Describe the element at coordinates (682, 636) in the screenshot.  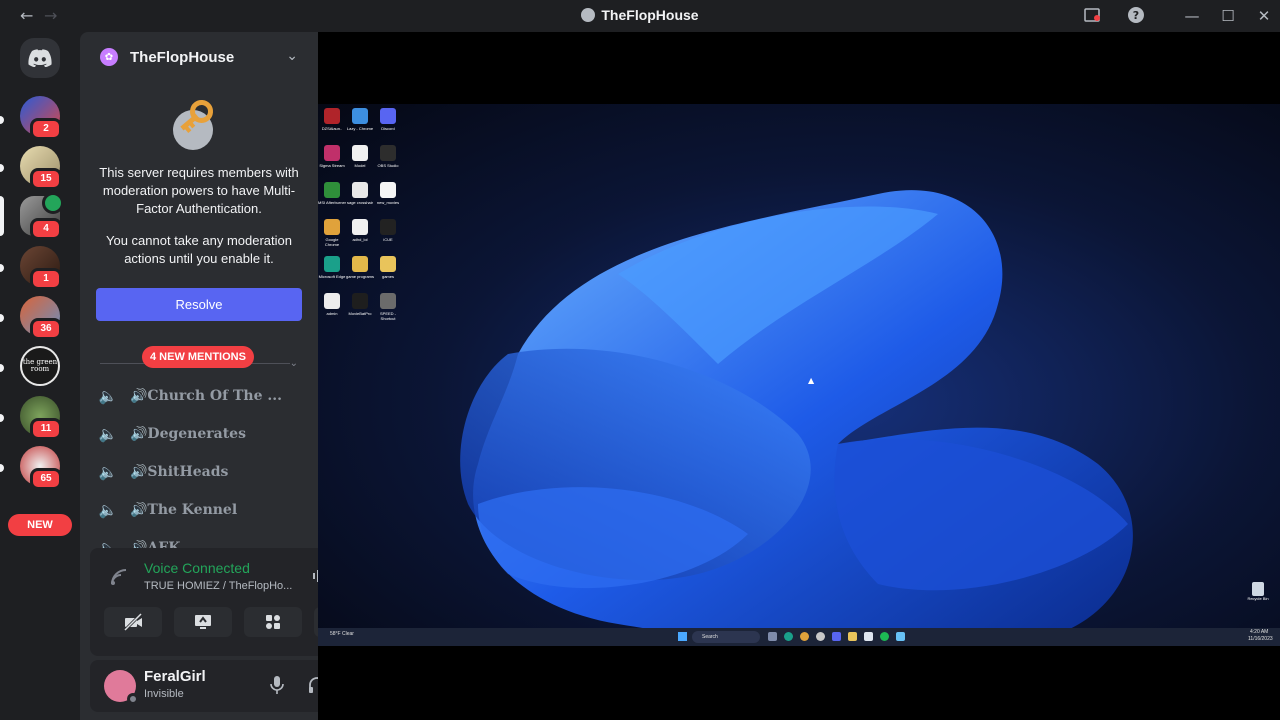
I see `start-icon` at that location.